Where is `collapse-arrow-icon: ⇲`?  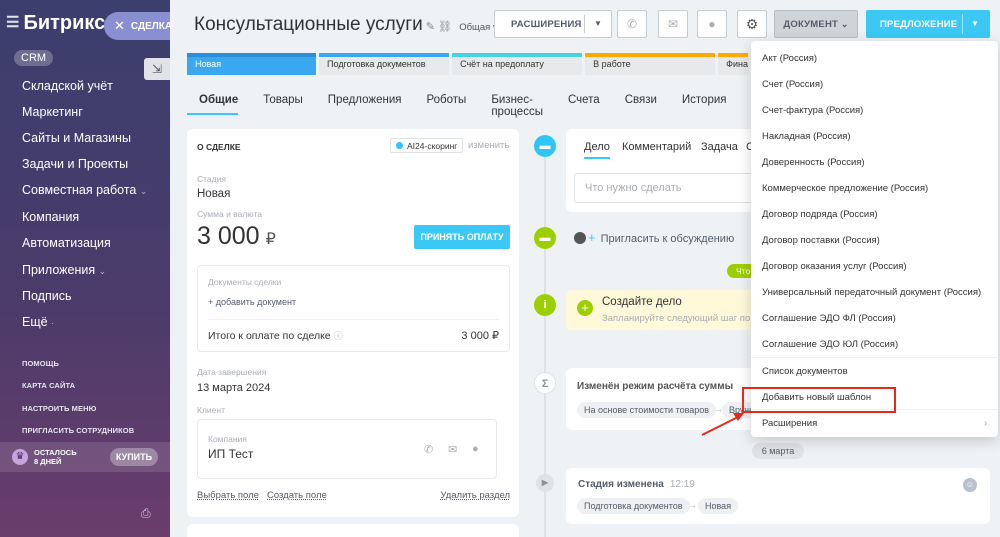
collapse-arrow-icon: ⇲ is located at coordinates (157, 69).